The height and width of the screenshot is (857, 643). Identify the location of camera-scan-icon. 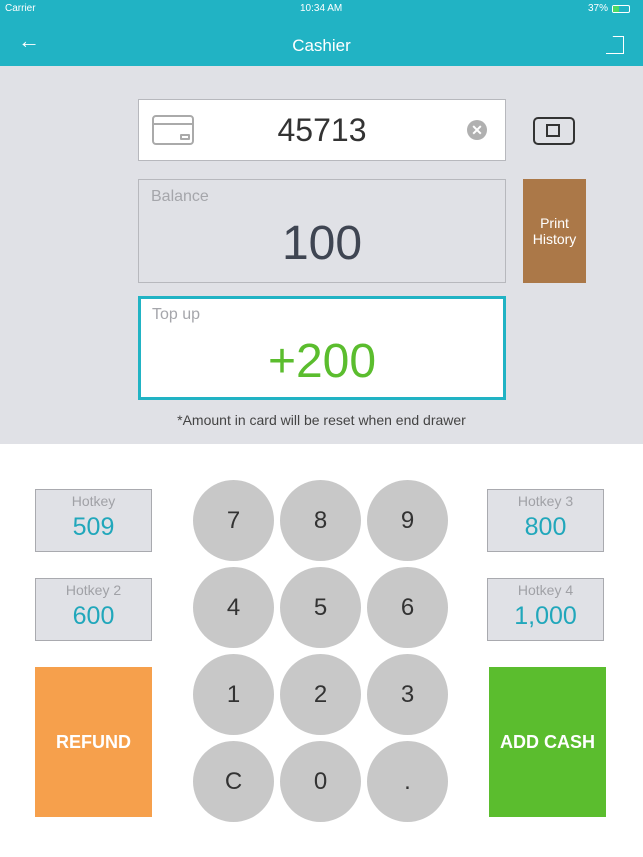
(554, 131).